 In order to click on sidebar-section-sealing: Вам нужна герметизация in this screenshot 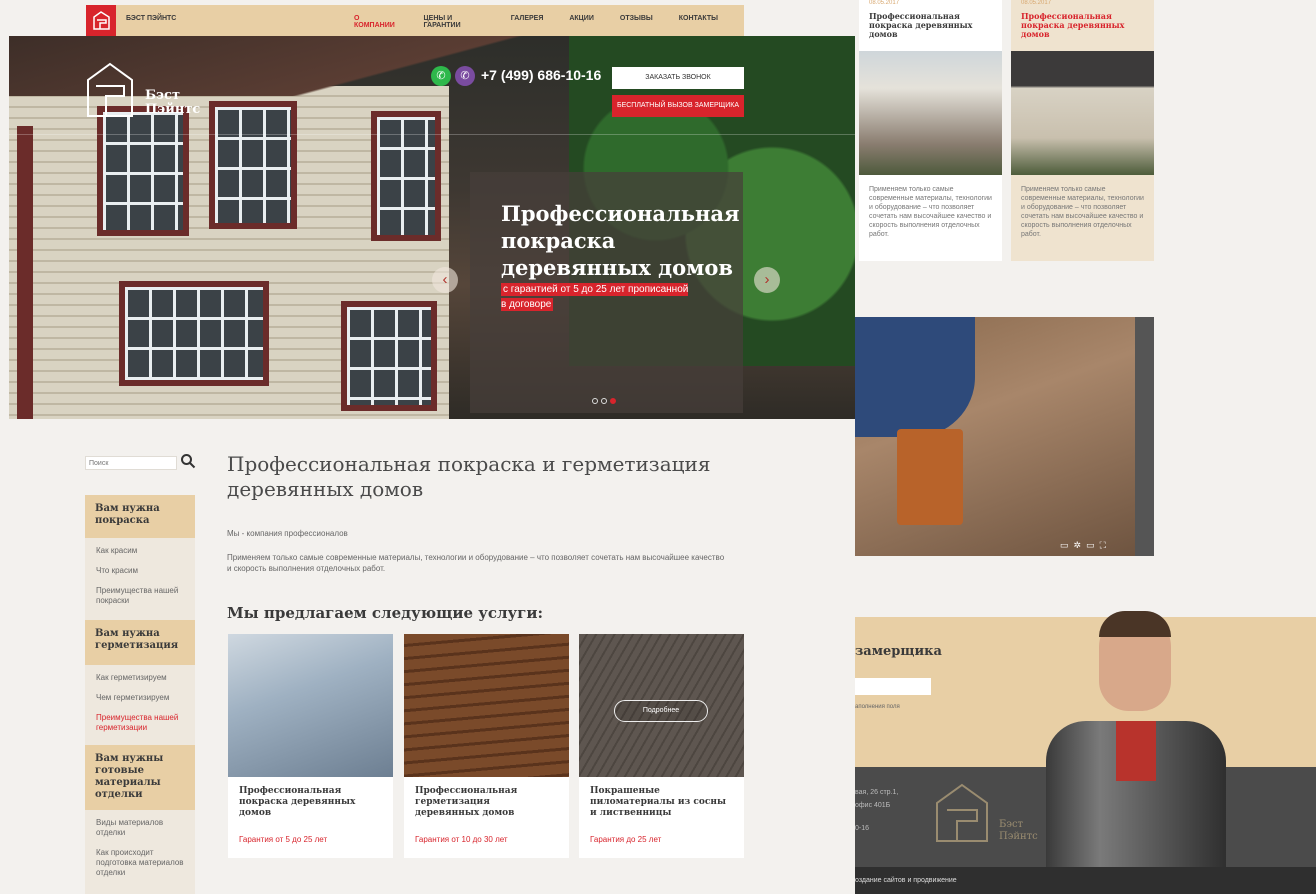, I will do `click(140, 642)`.